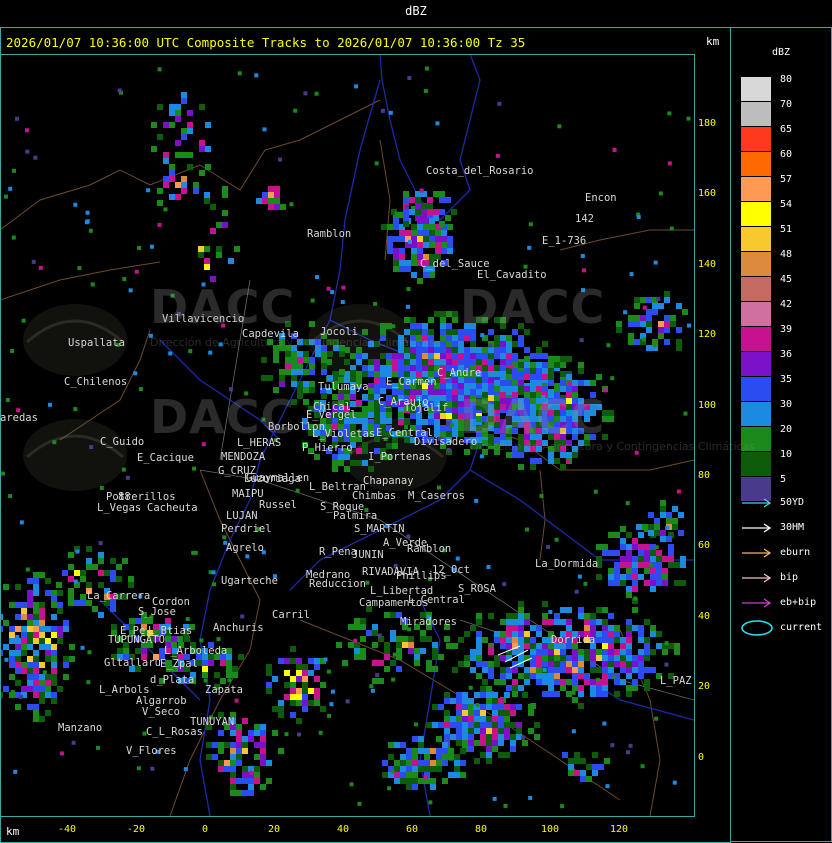 Image resolution: width=832 pixels, height=843 pixels. What do you see at coordinates (249, 581) in the screenshot?
I see `place-label: Ugarteche` at bounding box center [249, 581].